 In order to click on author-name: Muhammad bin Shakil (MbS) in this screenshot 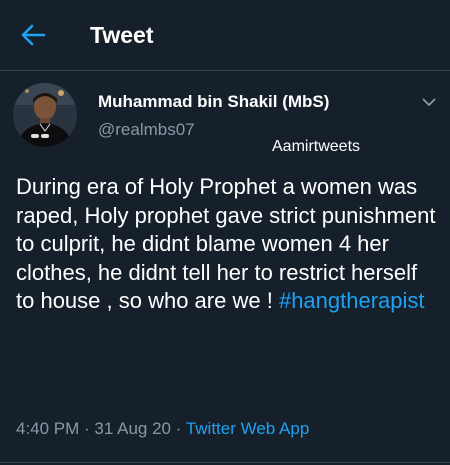, I will do `click(213, 102)`.